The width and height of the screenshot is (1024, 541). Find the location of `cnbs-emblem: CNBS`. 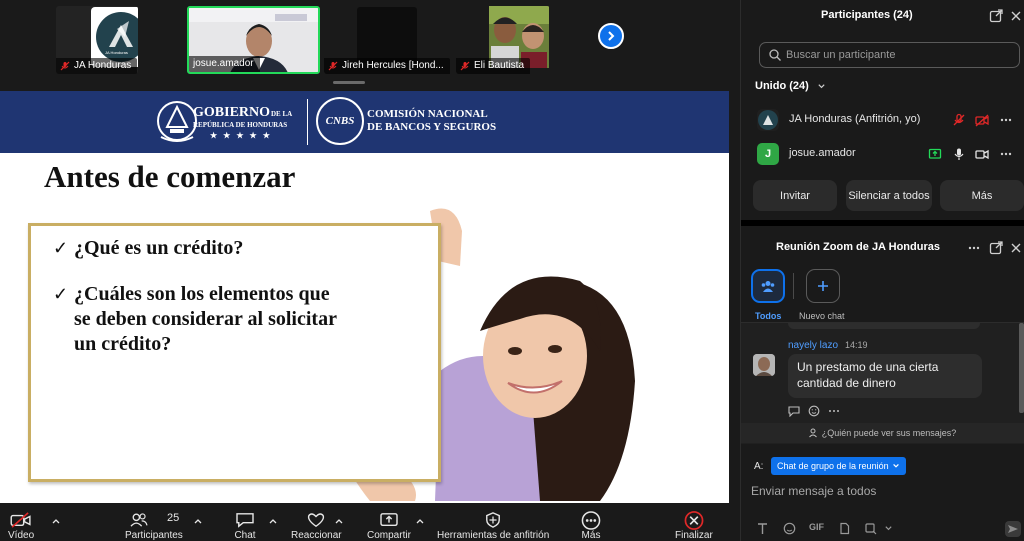

cnbs-emblem: CNBS is located at coordinates (340, 121).